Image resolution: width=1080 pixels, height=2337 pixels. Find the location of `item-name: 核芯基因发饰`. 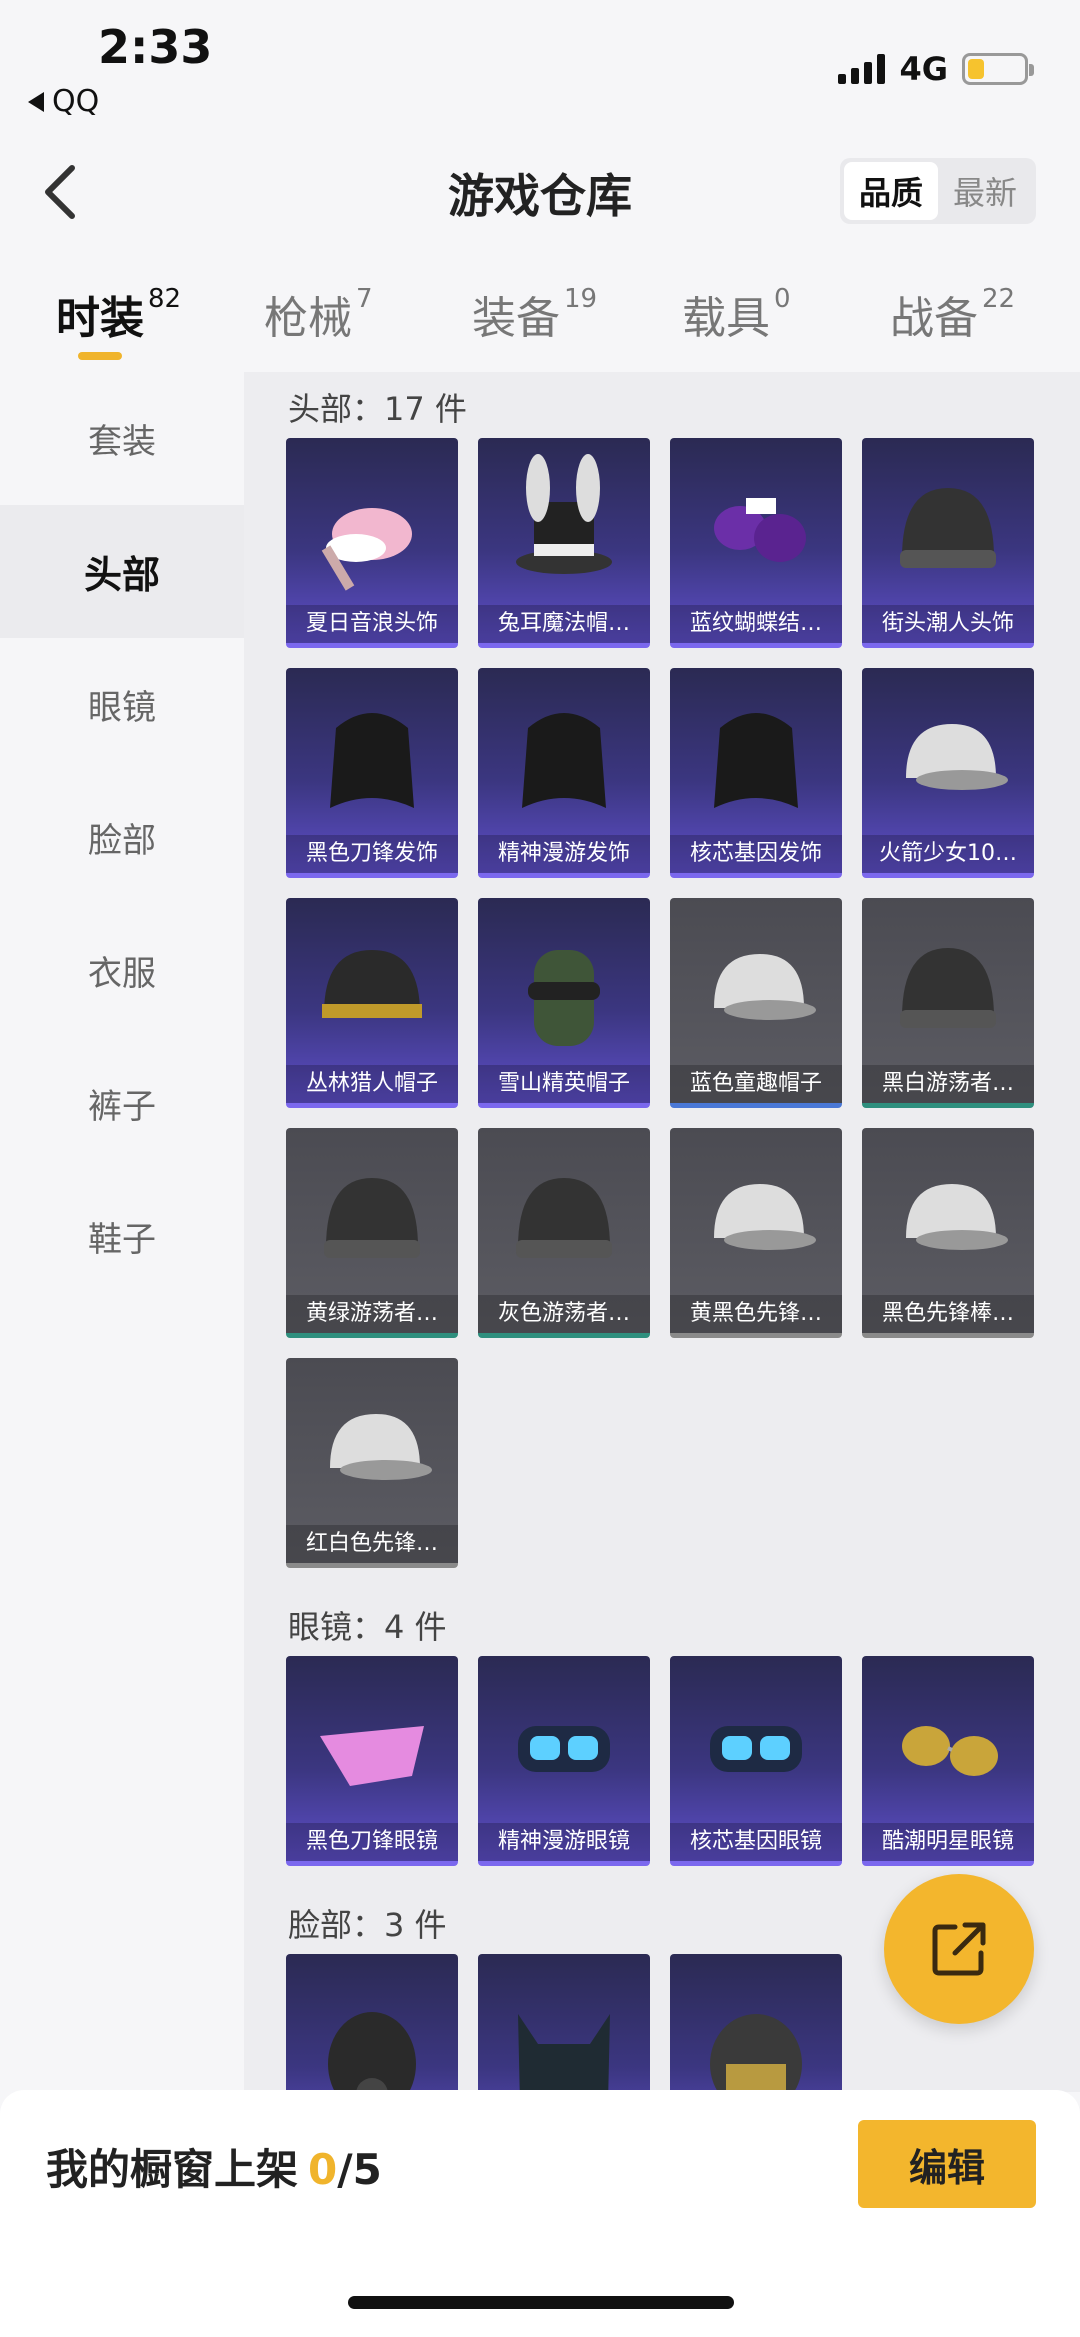

item-name: 核芯基因发饰 is located at coordinates (756, 854).